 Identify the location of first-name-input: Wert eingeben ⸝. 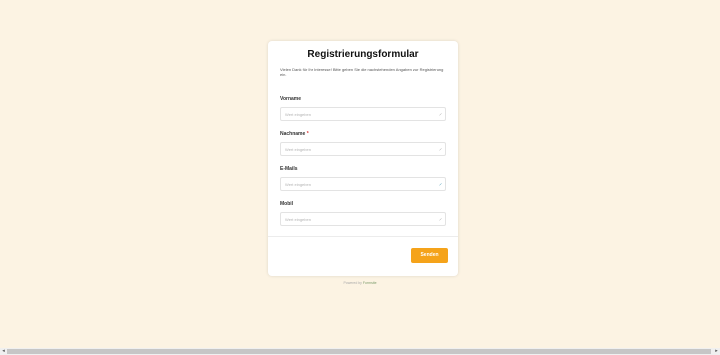
(363, 114).